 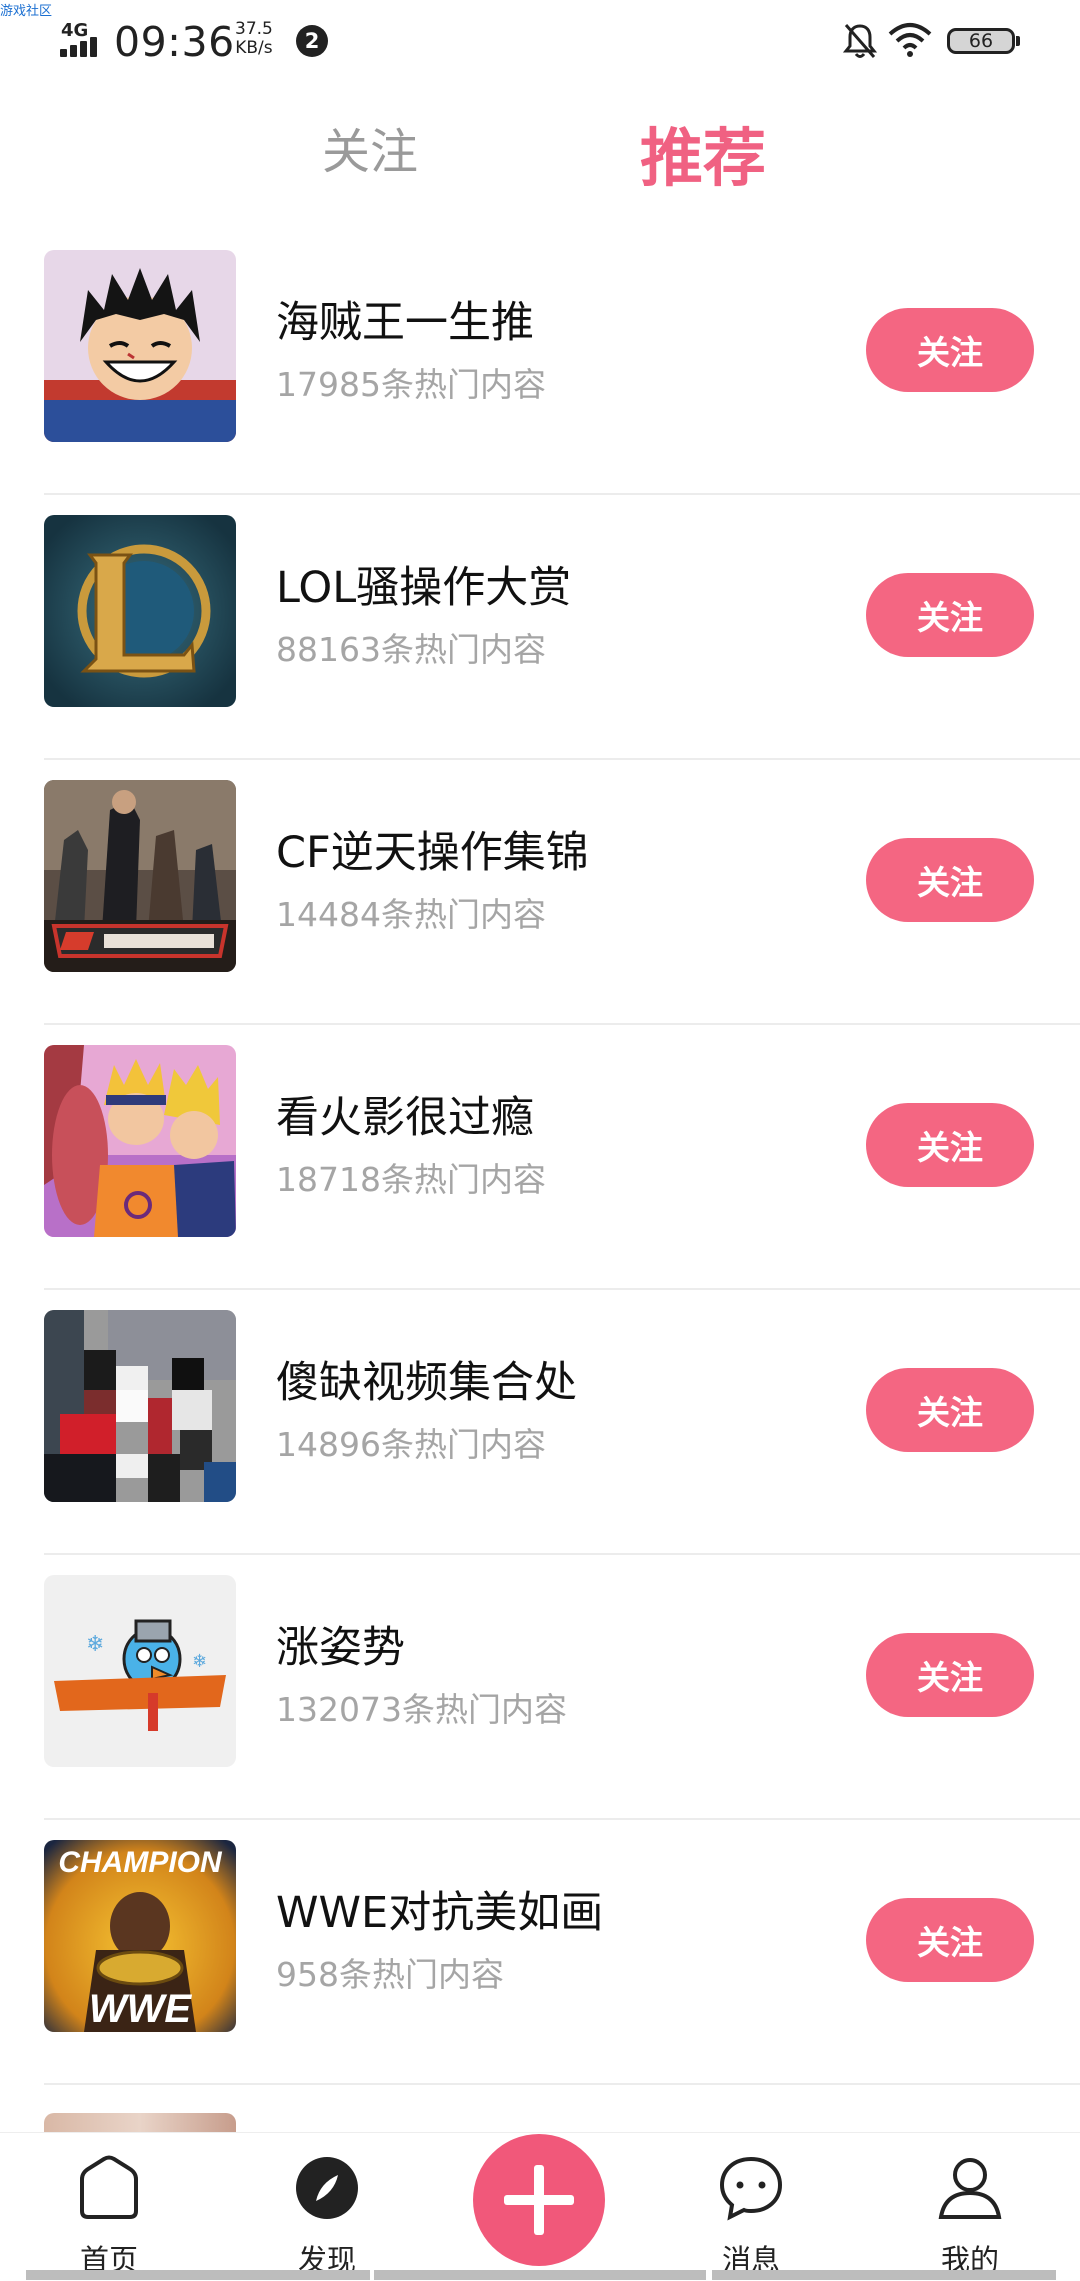 I want to click on chat-bubble-icon, so click(x=751, y=2188).